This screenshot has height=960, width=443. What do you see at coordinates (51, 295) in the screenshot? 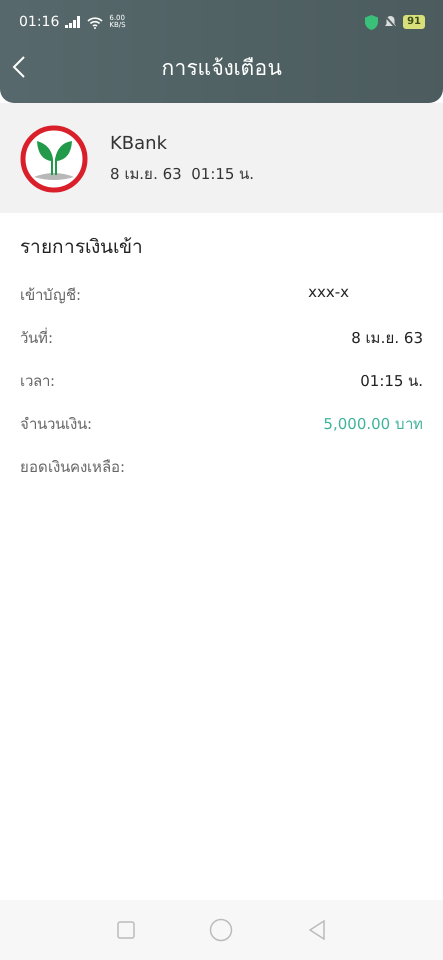
I see `field-label: เข้าบัญชี:` at bounding box center [51, 295].